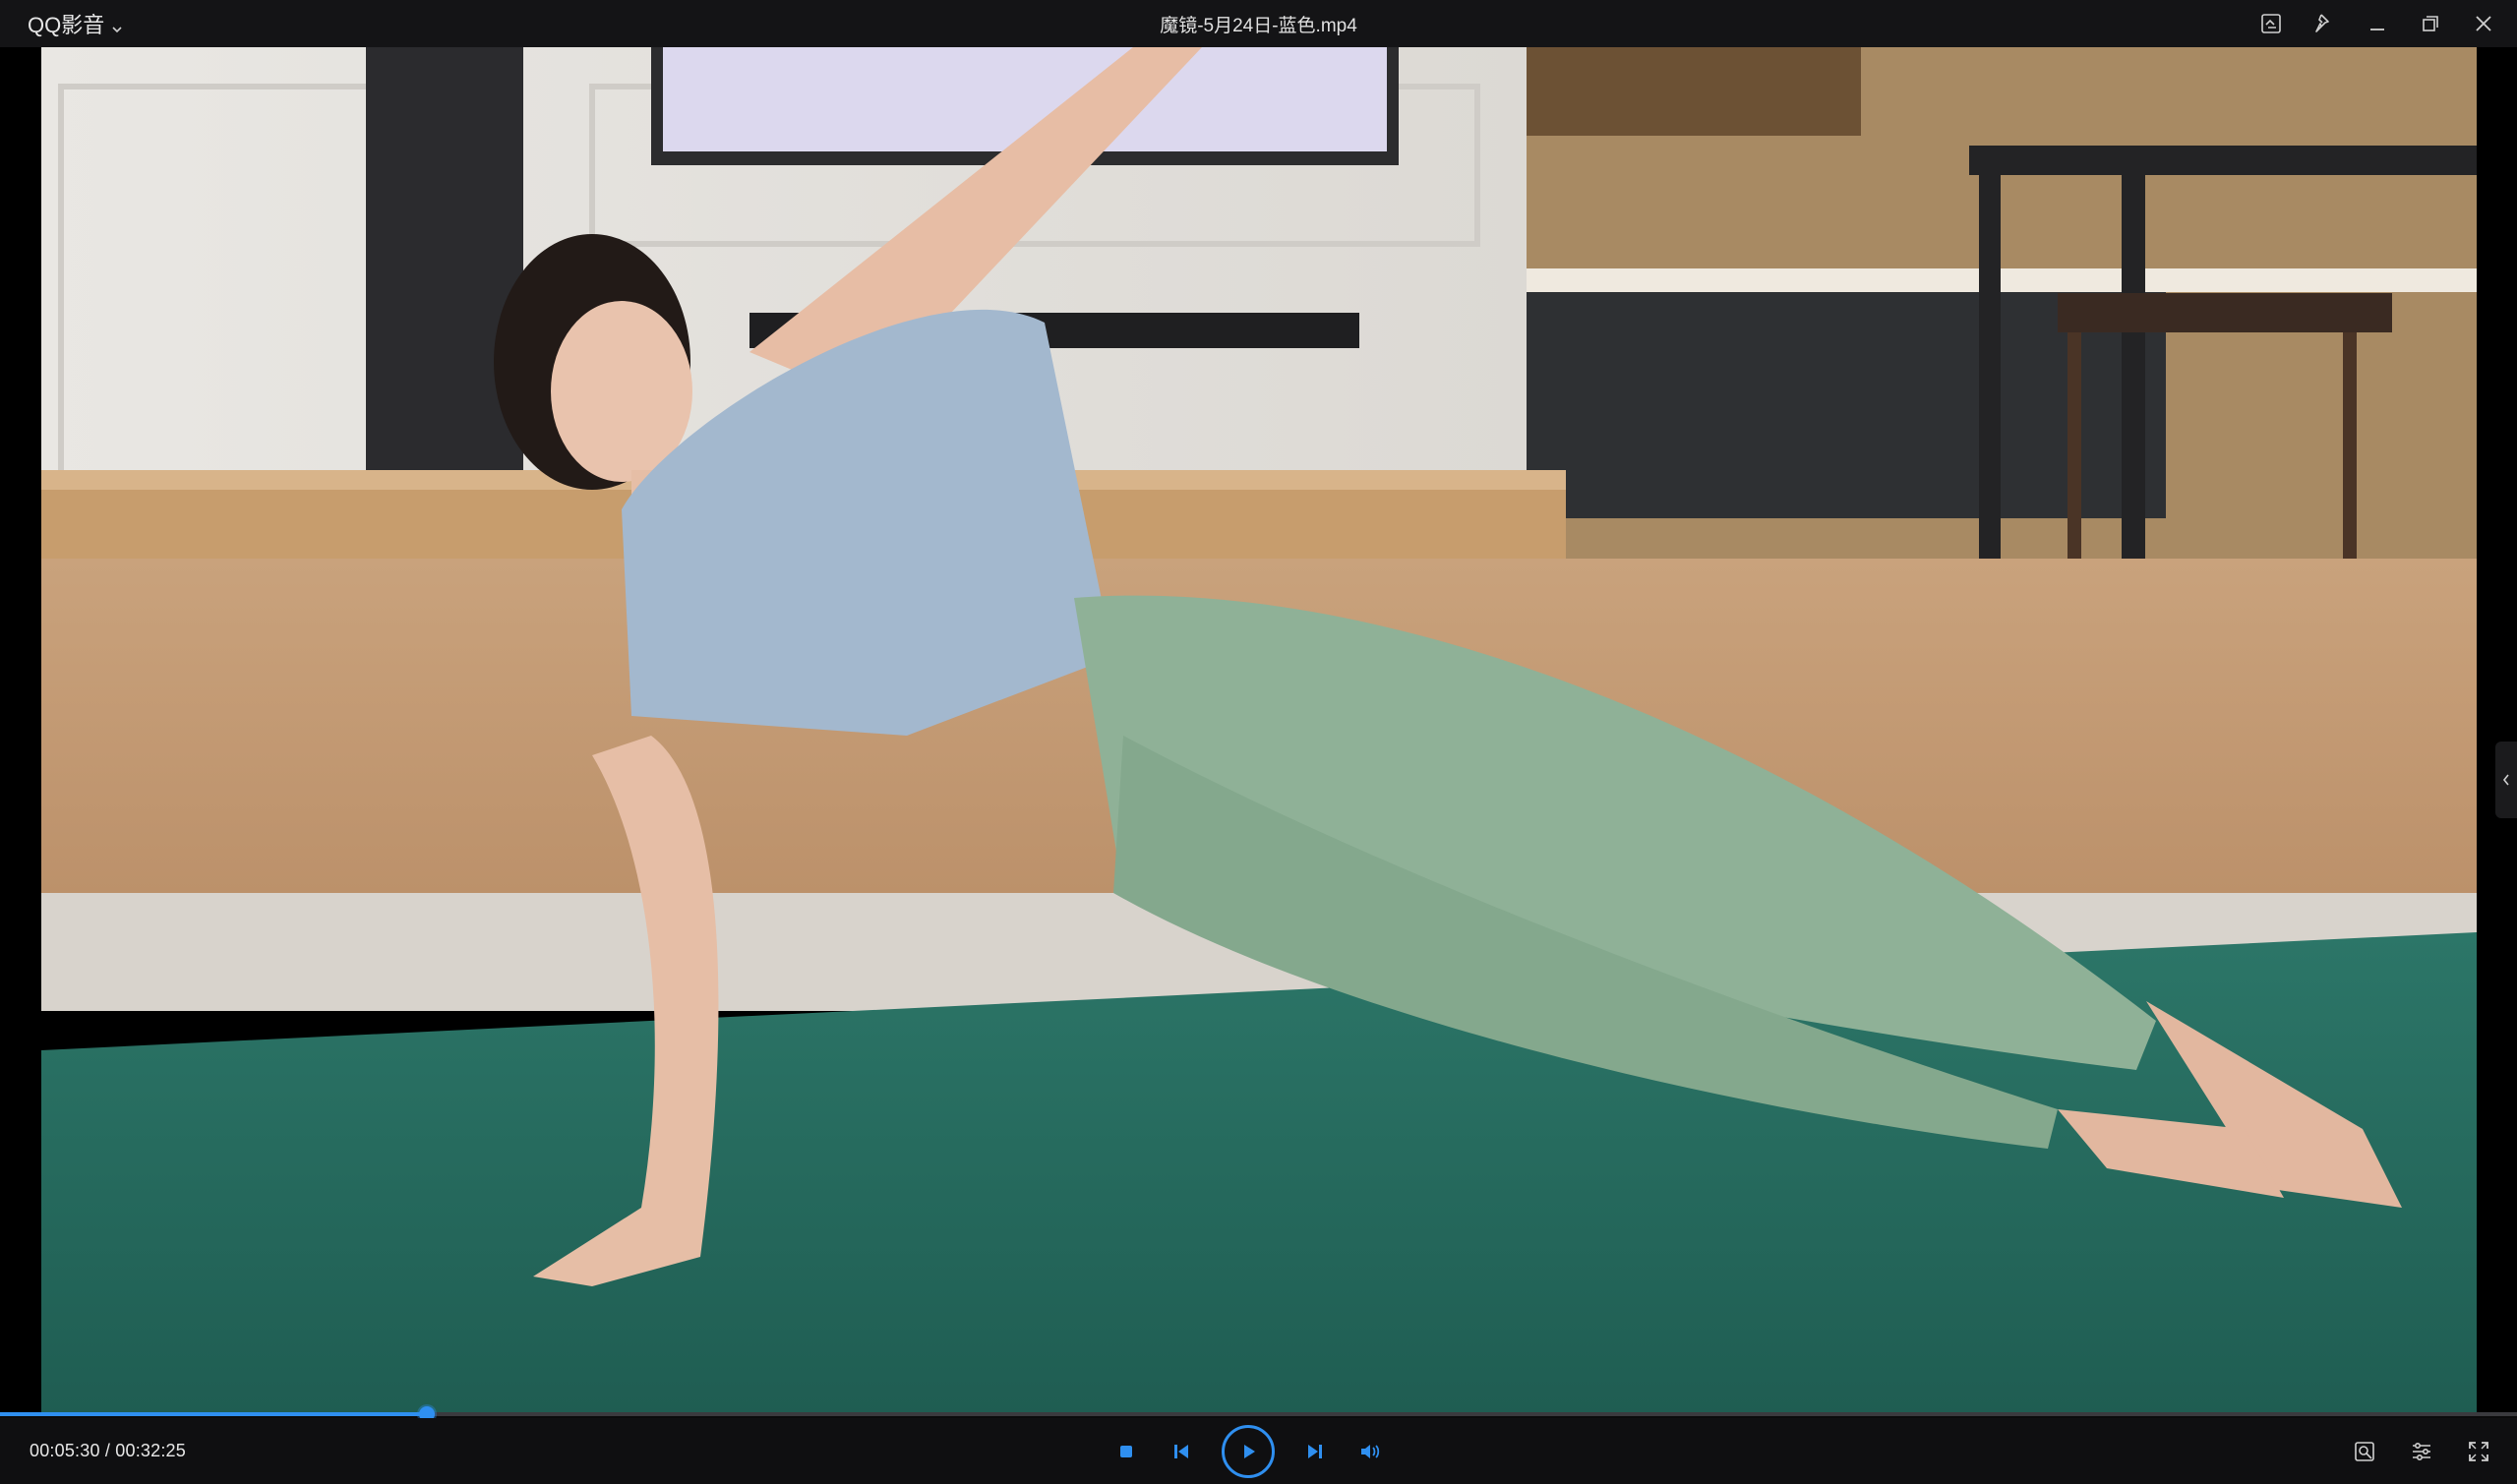 This screenshot has height=1484, width=2517. Describe the element at coordinates (214, 1414) in the screenshot. I see `progress-fill` at that location.